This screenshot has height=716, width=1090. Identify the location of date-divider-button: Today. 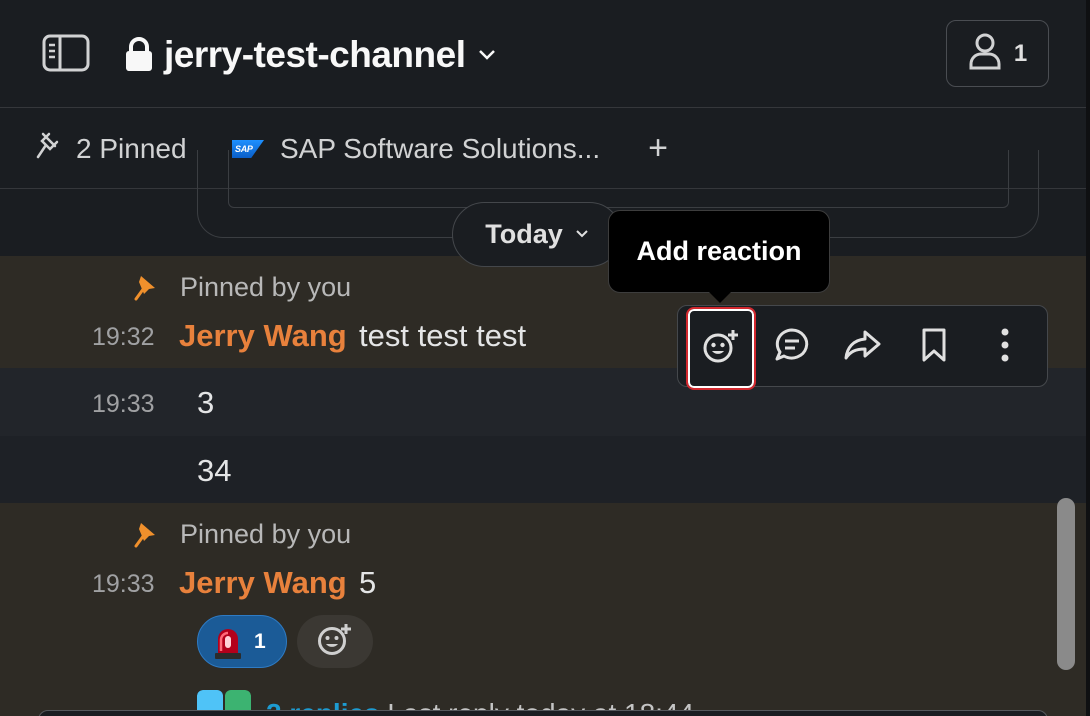
(537, 234).